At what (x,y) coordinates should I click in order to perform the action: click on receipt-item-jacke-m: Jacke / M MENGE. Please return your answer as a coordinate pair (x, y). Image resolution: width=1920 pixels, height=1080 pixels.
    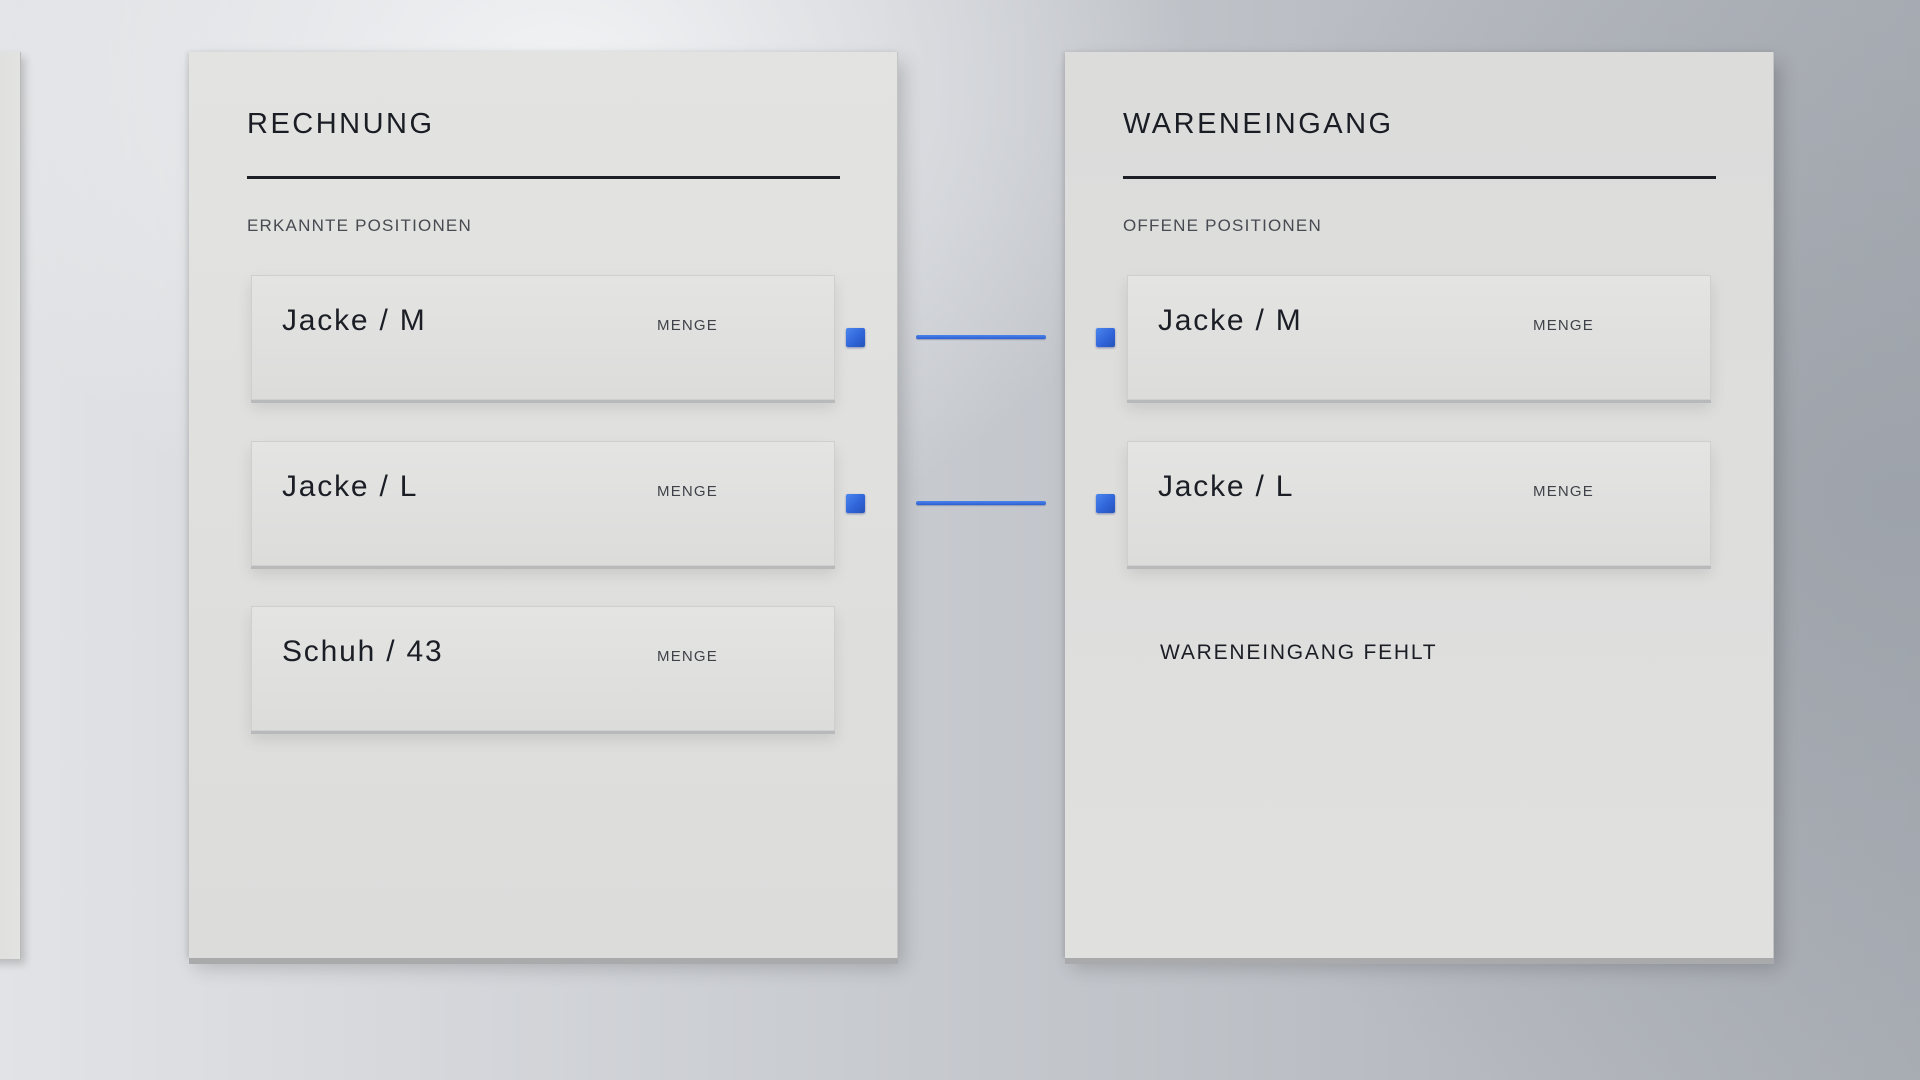
    Looking at the image, I should click on (1419, 337).